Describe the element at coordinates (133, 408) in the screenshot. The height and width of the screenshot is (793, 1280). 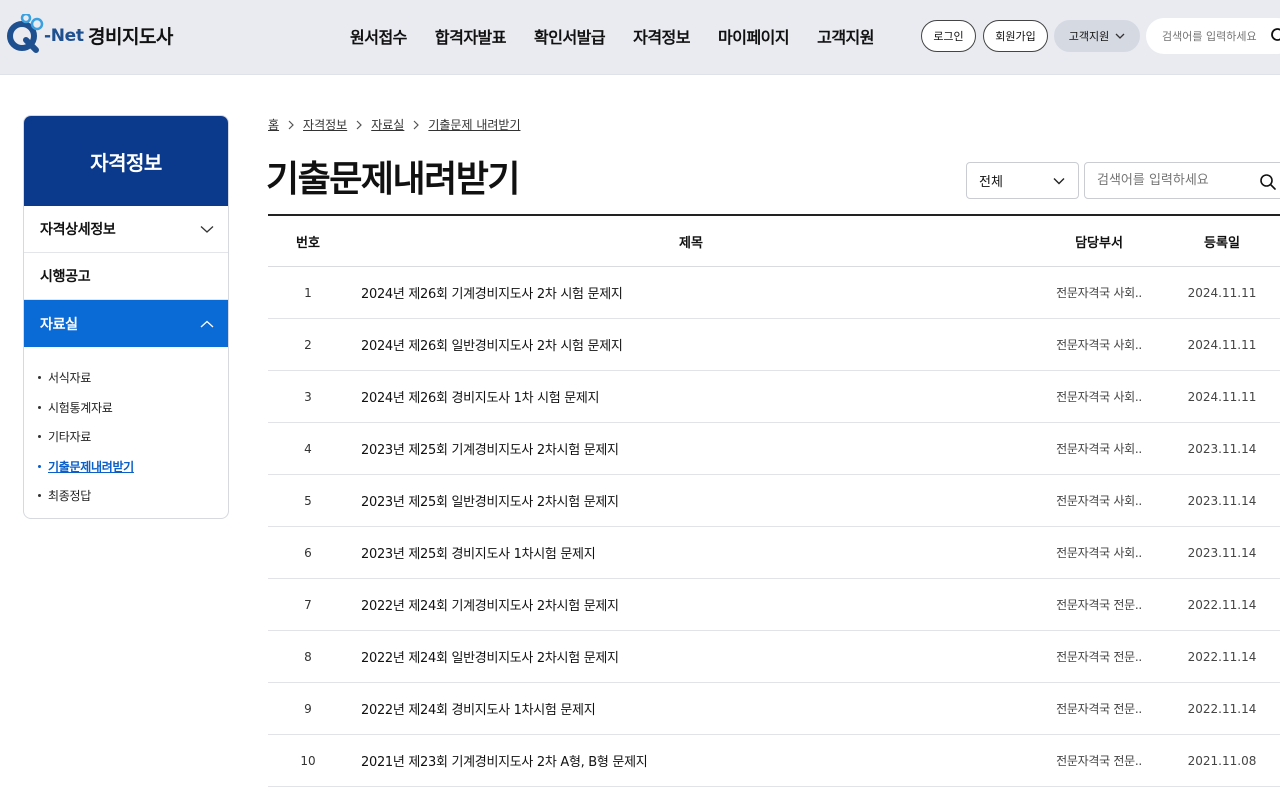
I see `submenu-exam-statistics: 시험통계자료` at that location.